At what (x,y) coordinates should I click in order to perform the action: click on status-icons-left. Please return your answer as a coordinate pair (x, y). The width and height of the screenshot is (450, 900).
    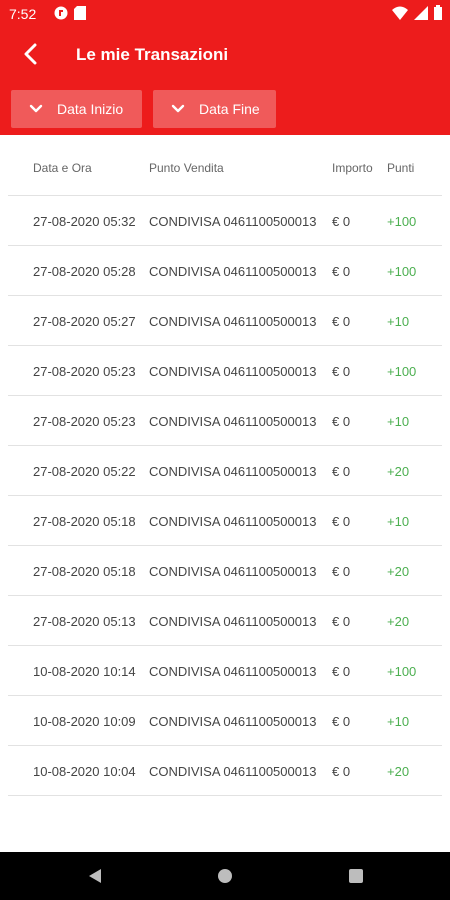
    Looking at the image, I should click on (70, 15).